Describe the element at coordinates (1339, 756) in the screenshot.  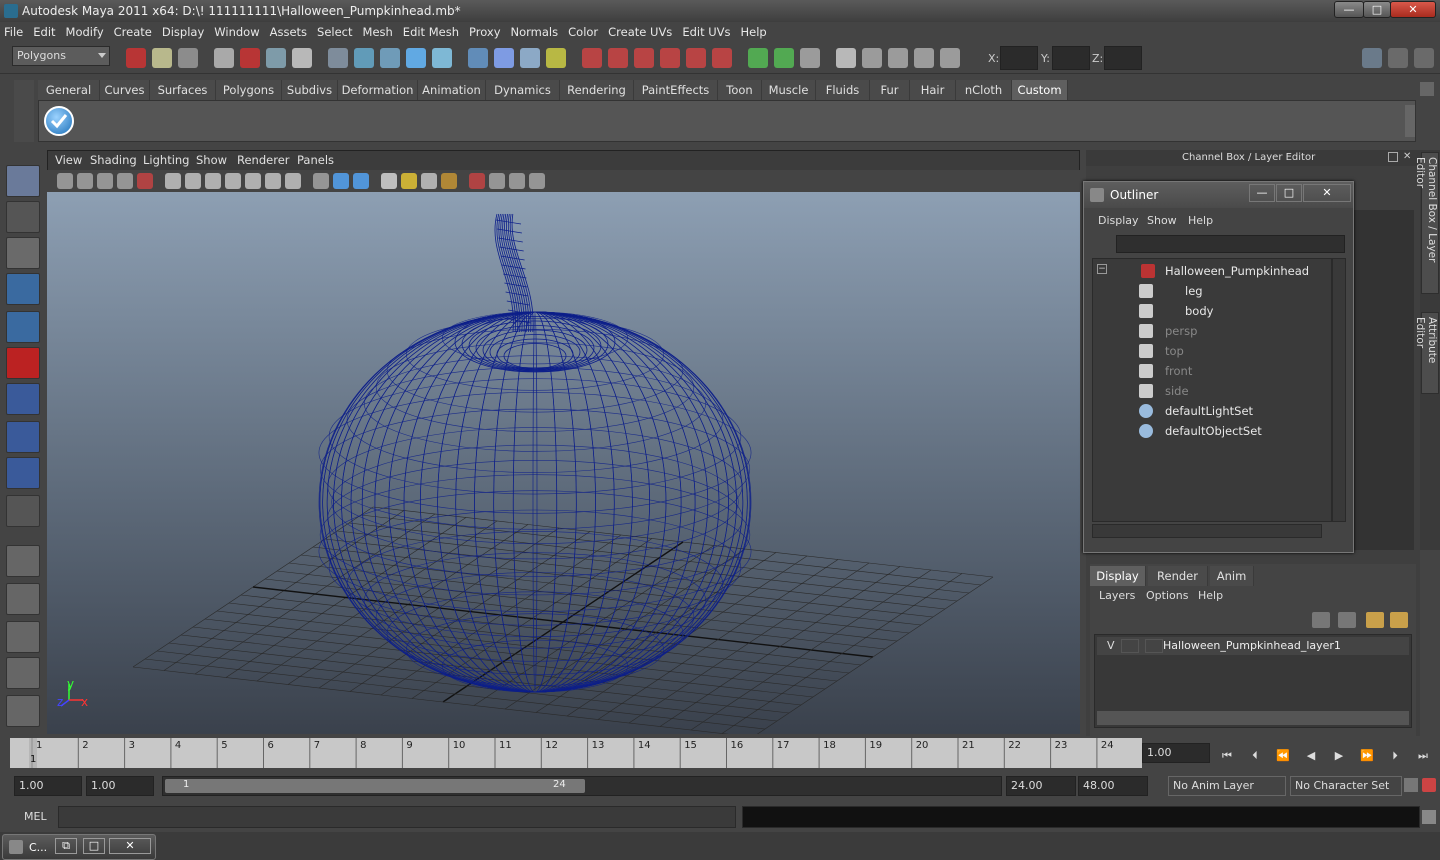
I see `play-forwards-icon: ▶` at that location.